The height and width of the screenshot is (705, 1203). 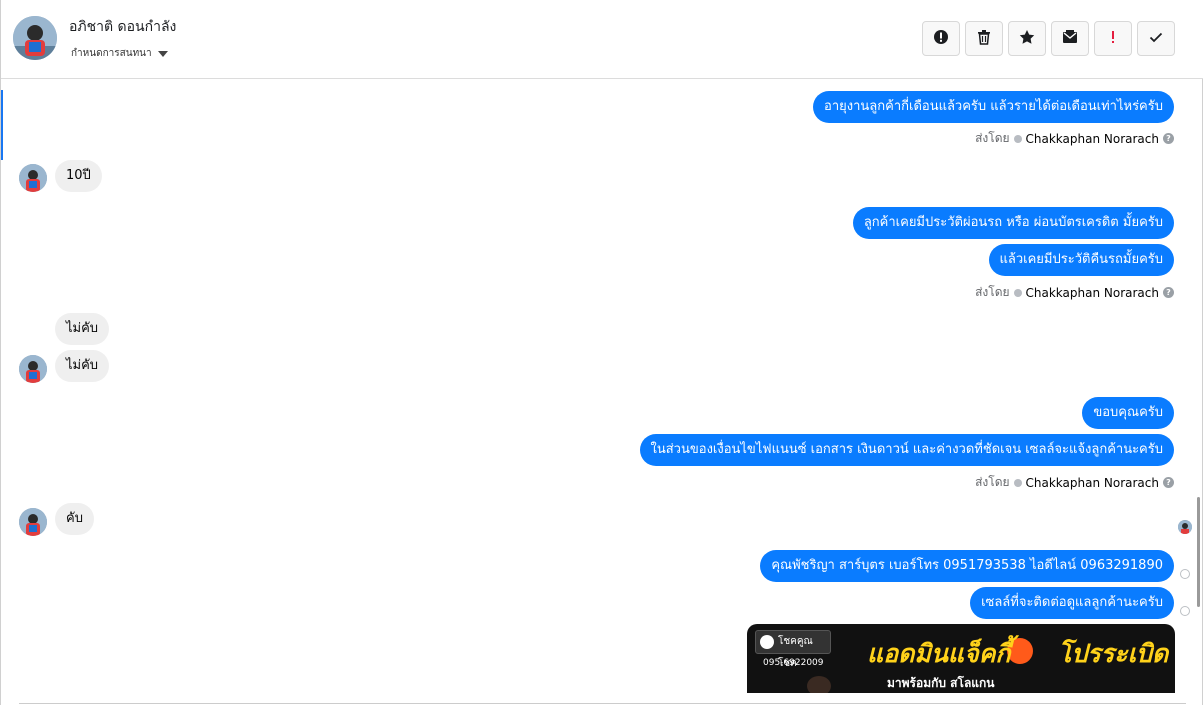 What do you see at coordinates (78, 176) in the screenshot?
I see `message-bubble-incoming: 10ปี` at bounding box center [78, 176].